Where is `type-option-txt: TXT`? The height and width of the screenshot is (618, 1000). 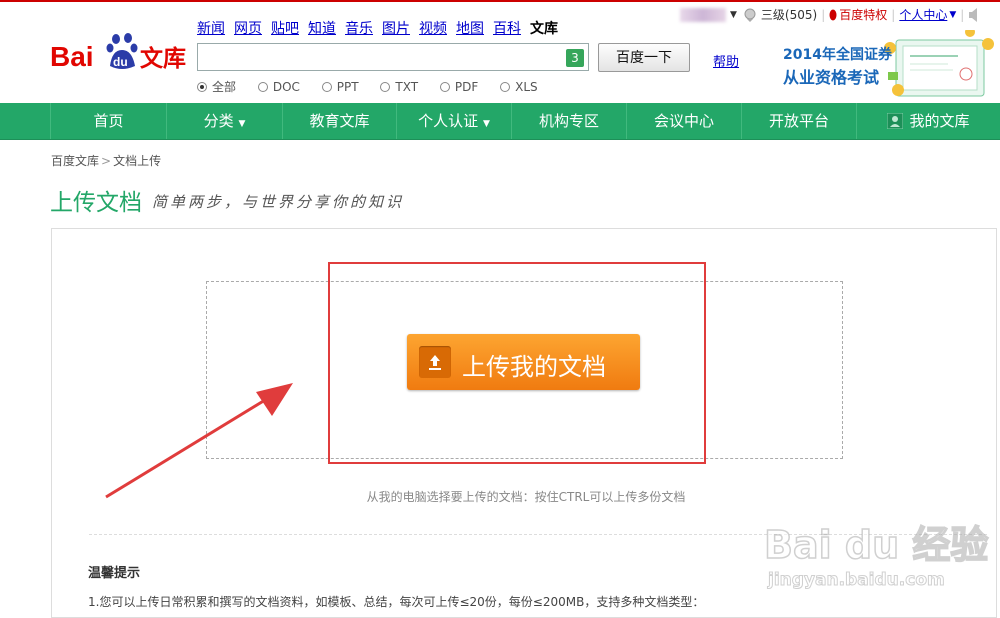 type-option-txt: TXT is located at coordinates (399, 87).